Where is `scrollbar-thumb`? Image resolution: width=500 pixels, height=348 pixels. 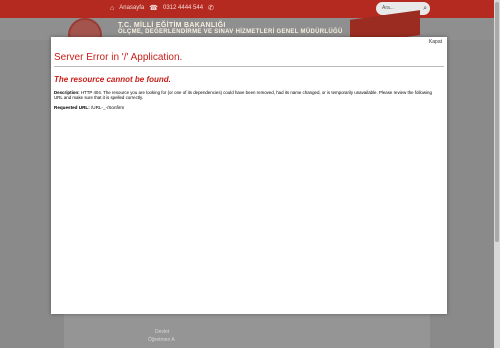 scrollbar-thumb is located at coordinates (497, 122).